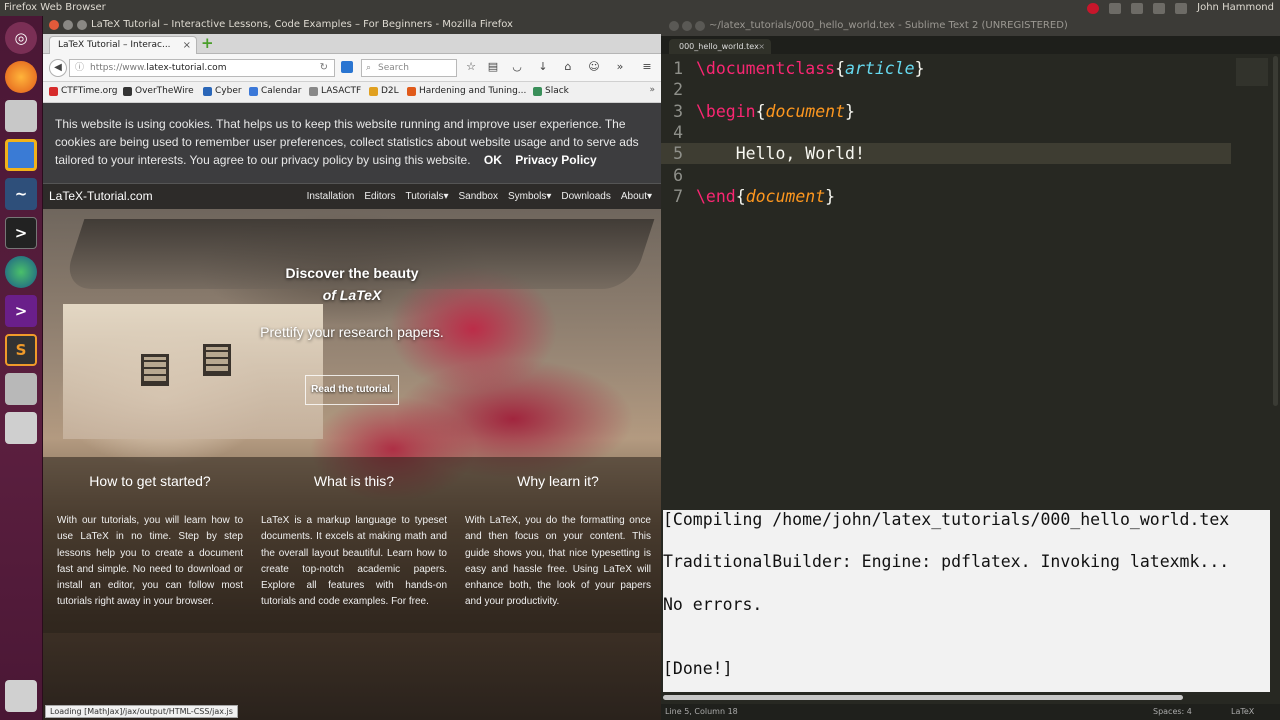 Image resolution: width=1280 pixels, height=720 pixels. What do you see at coordinates (352, 273) in the screenshot?
I see `hero-heading-line1: Discover the beauty` at bounding box center [352, 273].